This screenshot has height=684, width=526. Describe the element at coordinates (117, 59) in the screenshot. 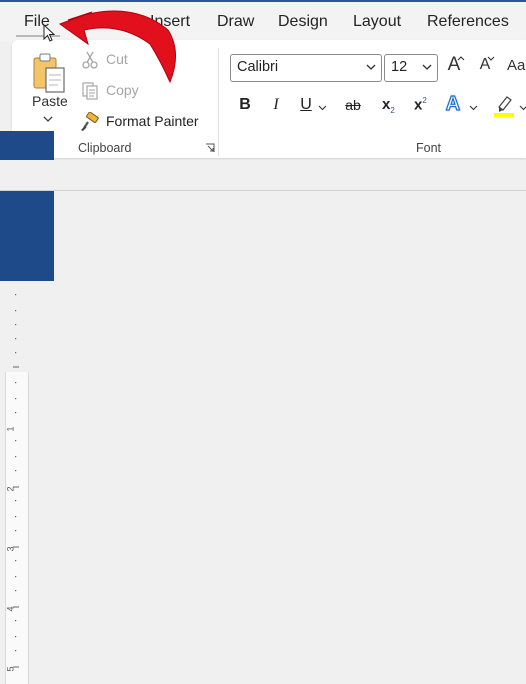

I see `cut-label: Cut` at that location.